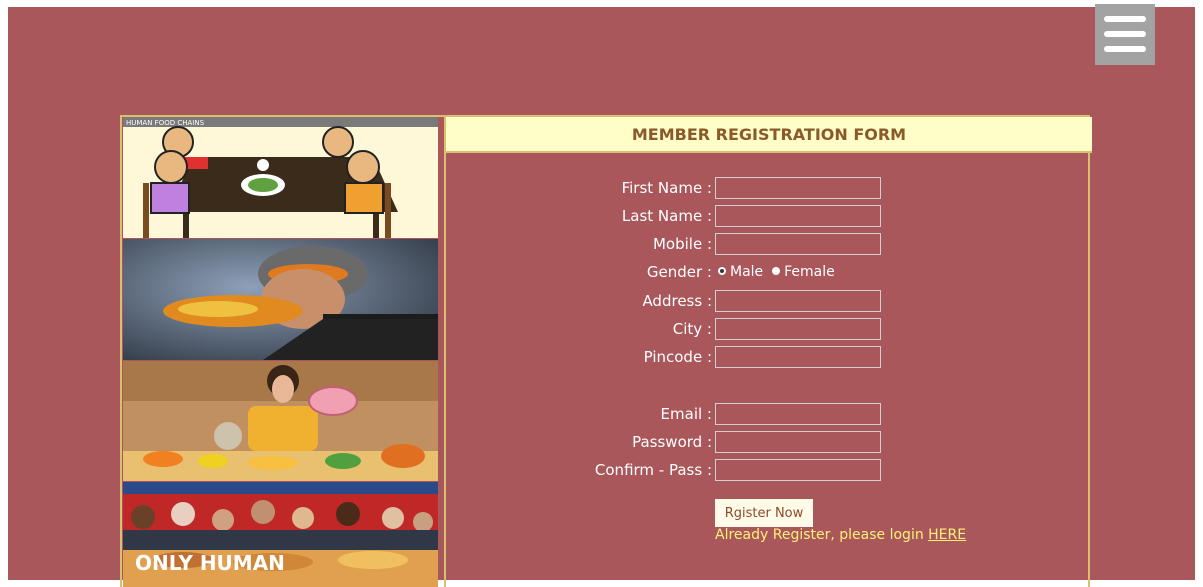 The height and width of the screenshot is (587, 1203). Describe the element at coordinates (666, 188) in the screenshot. I see `first-name-label: First Name :` at that location.